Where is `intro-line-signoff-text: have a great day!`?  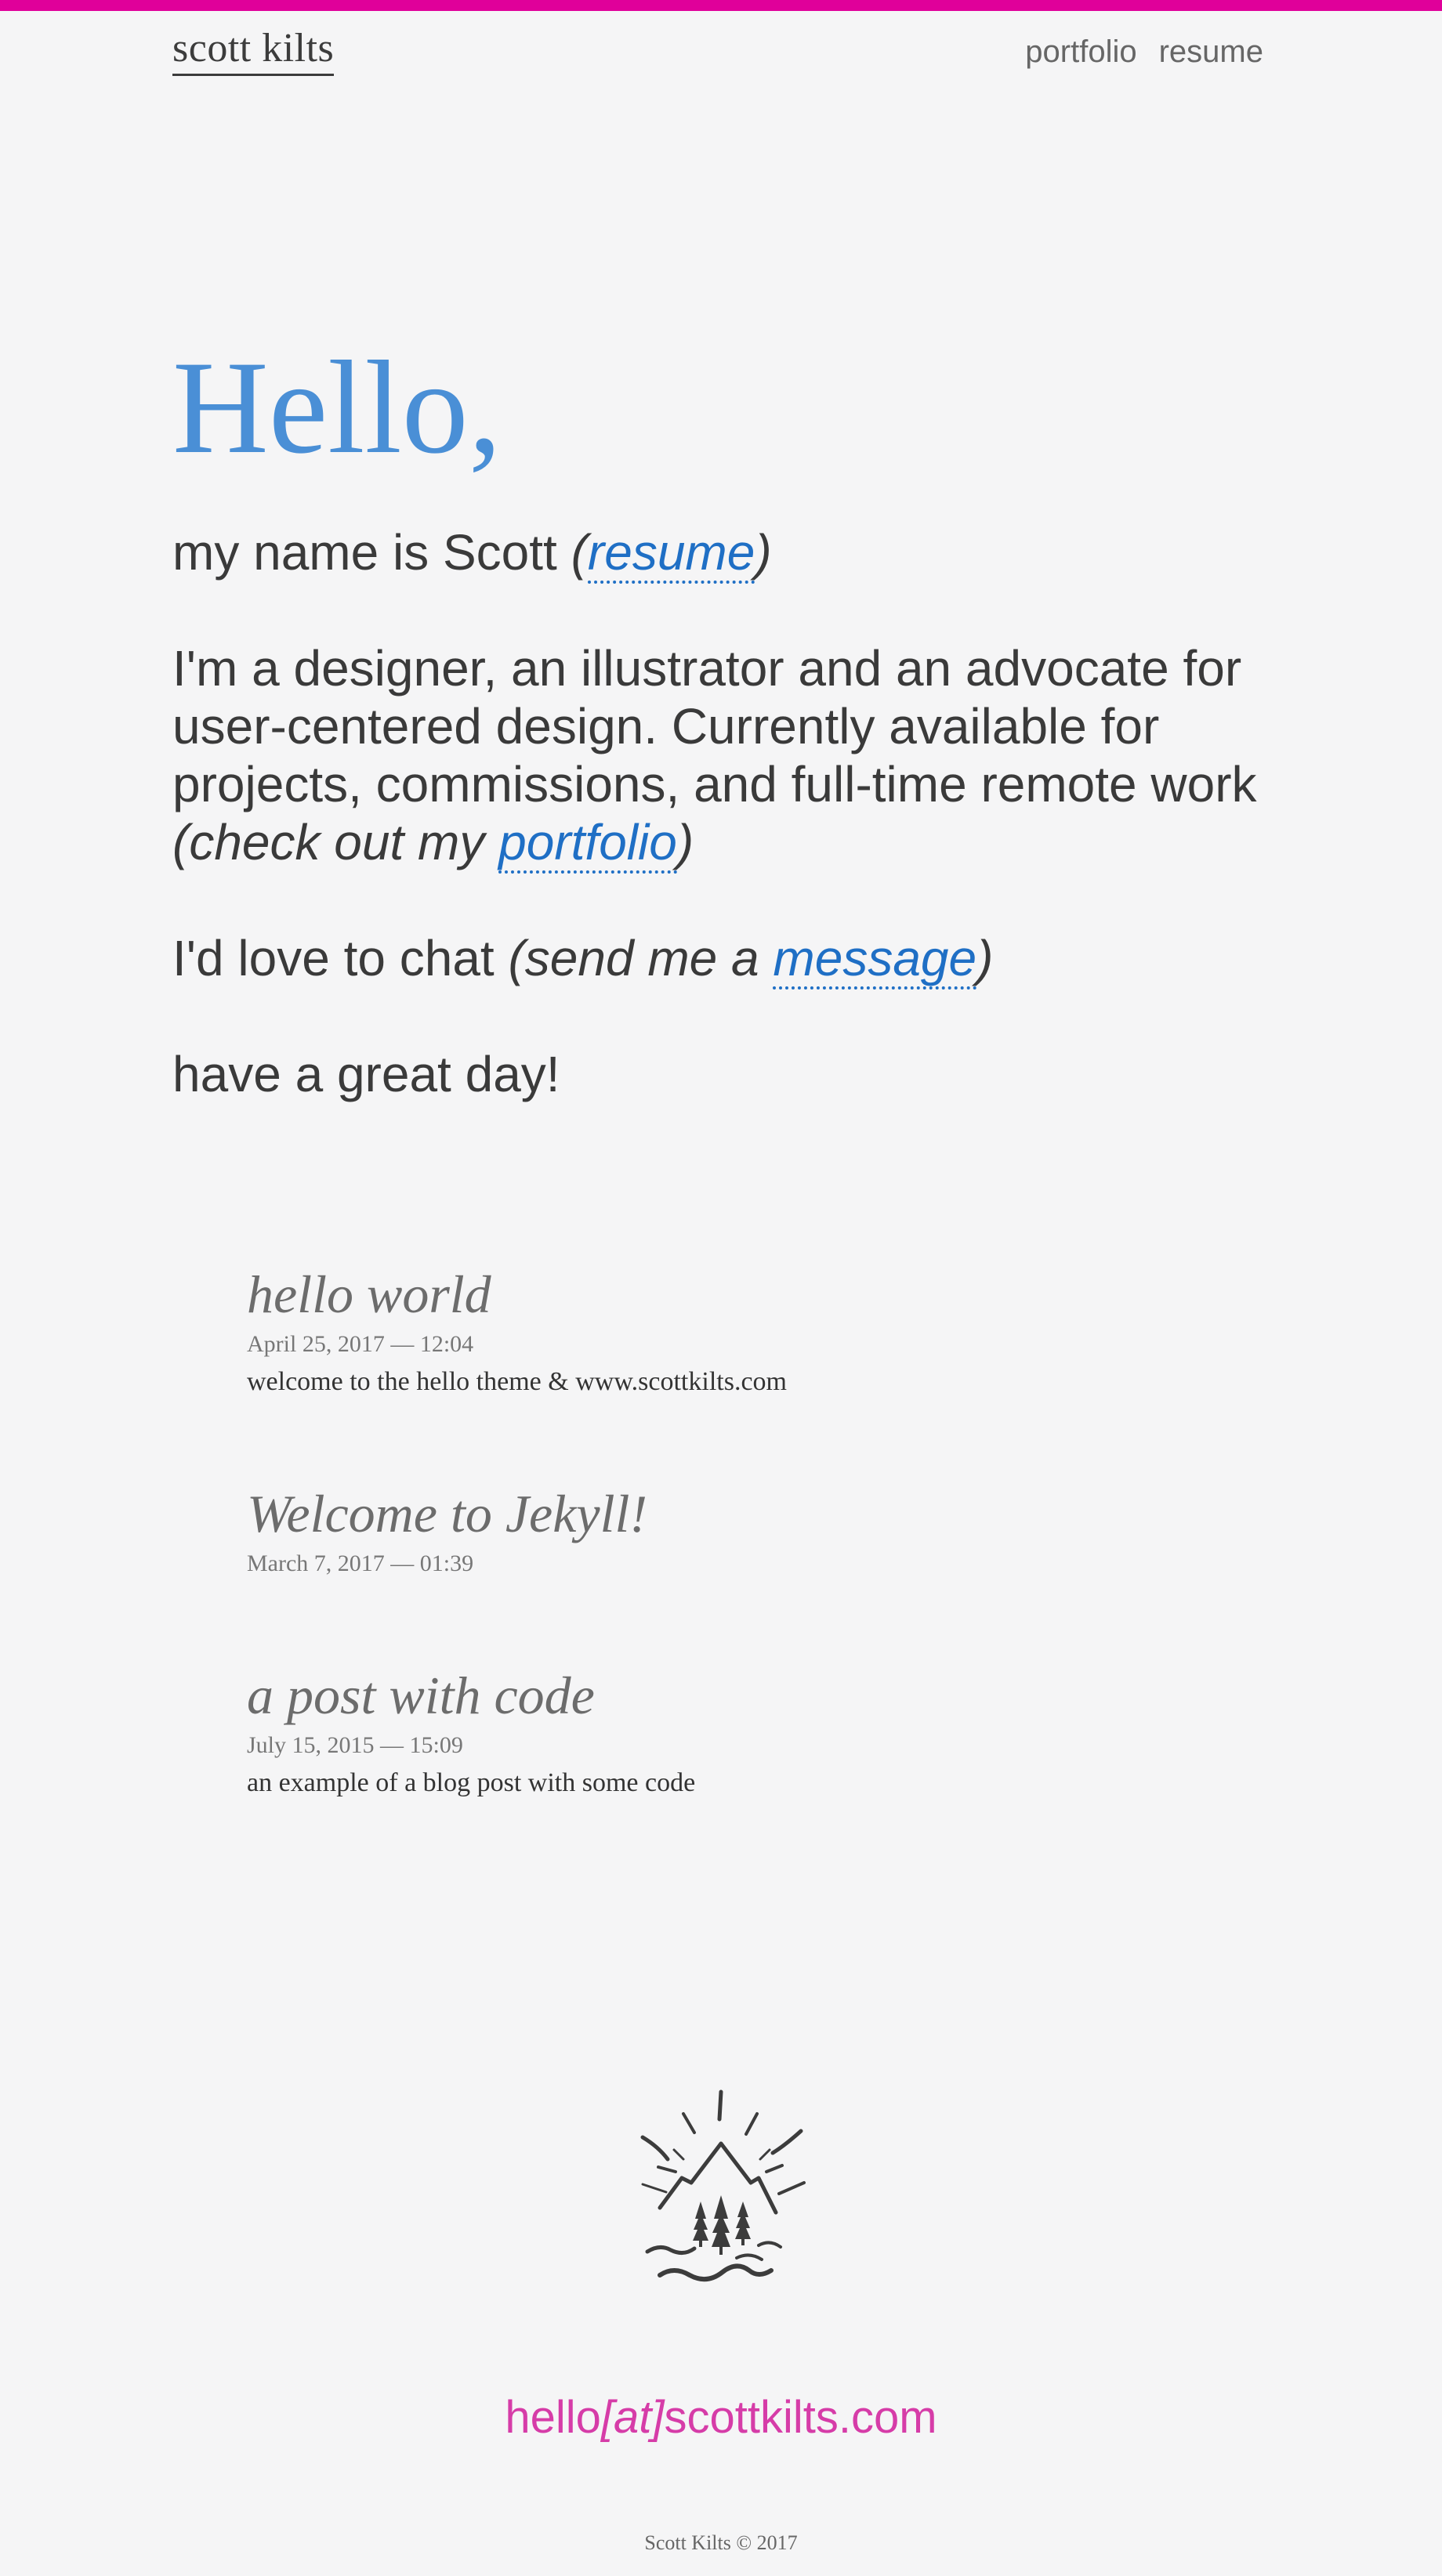 intro-line-signoff-text: have a great day! is located at coordinates (366, 1074).